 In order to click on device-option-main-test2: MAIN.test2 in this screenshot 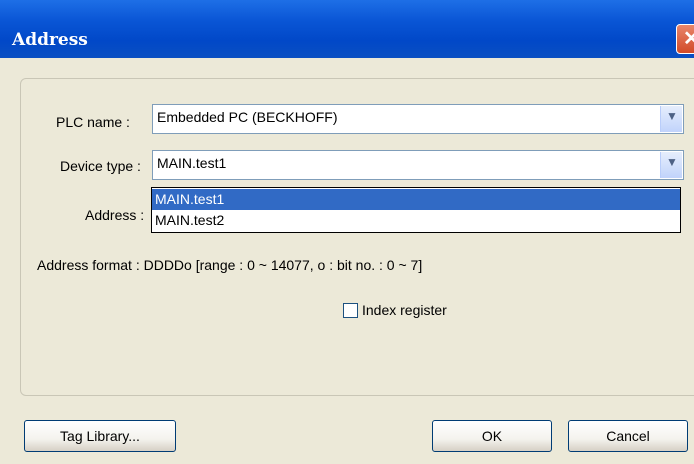, I will do `click(416, 220)`.